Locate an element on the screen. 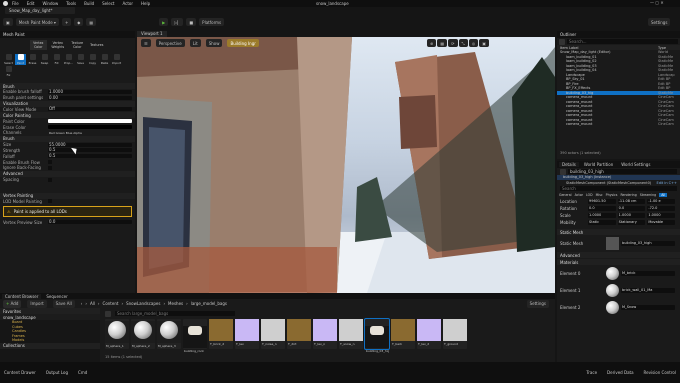 The width and height of the screenshot is (680, 383). window-controls: — ▢ ✕ is located at coordinates (657, 2).